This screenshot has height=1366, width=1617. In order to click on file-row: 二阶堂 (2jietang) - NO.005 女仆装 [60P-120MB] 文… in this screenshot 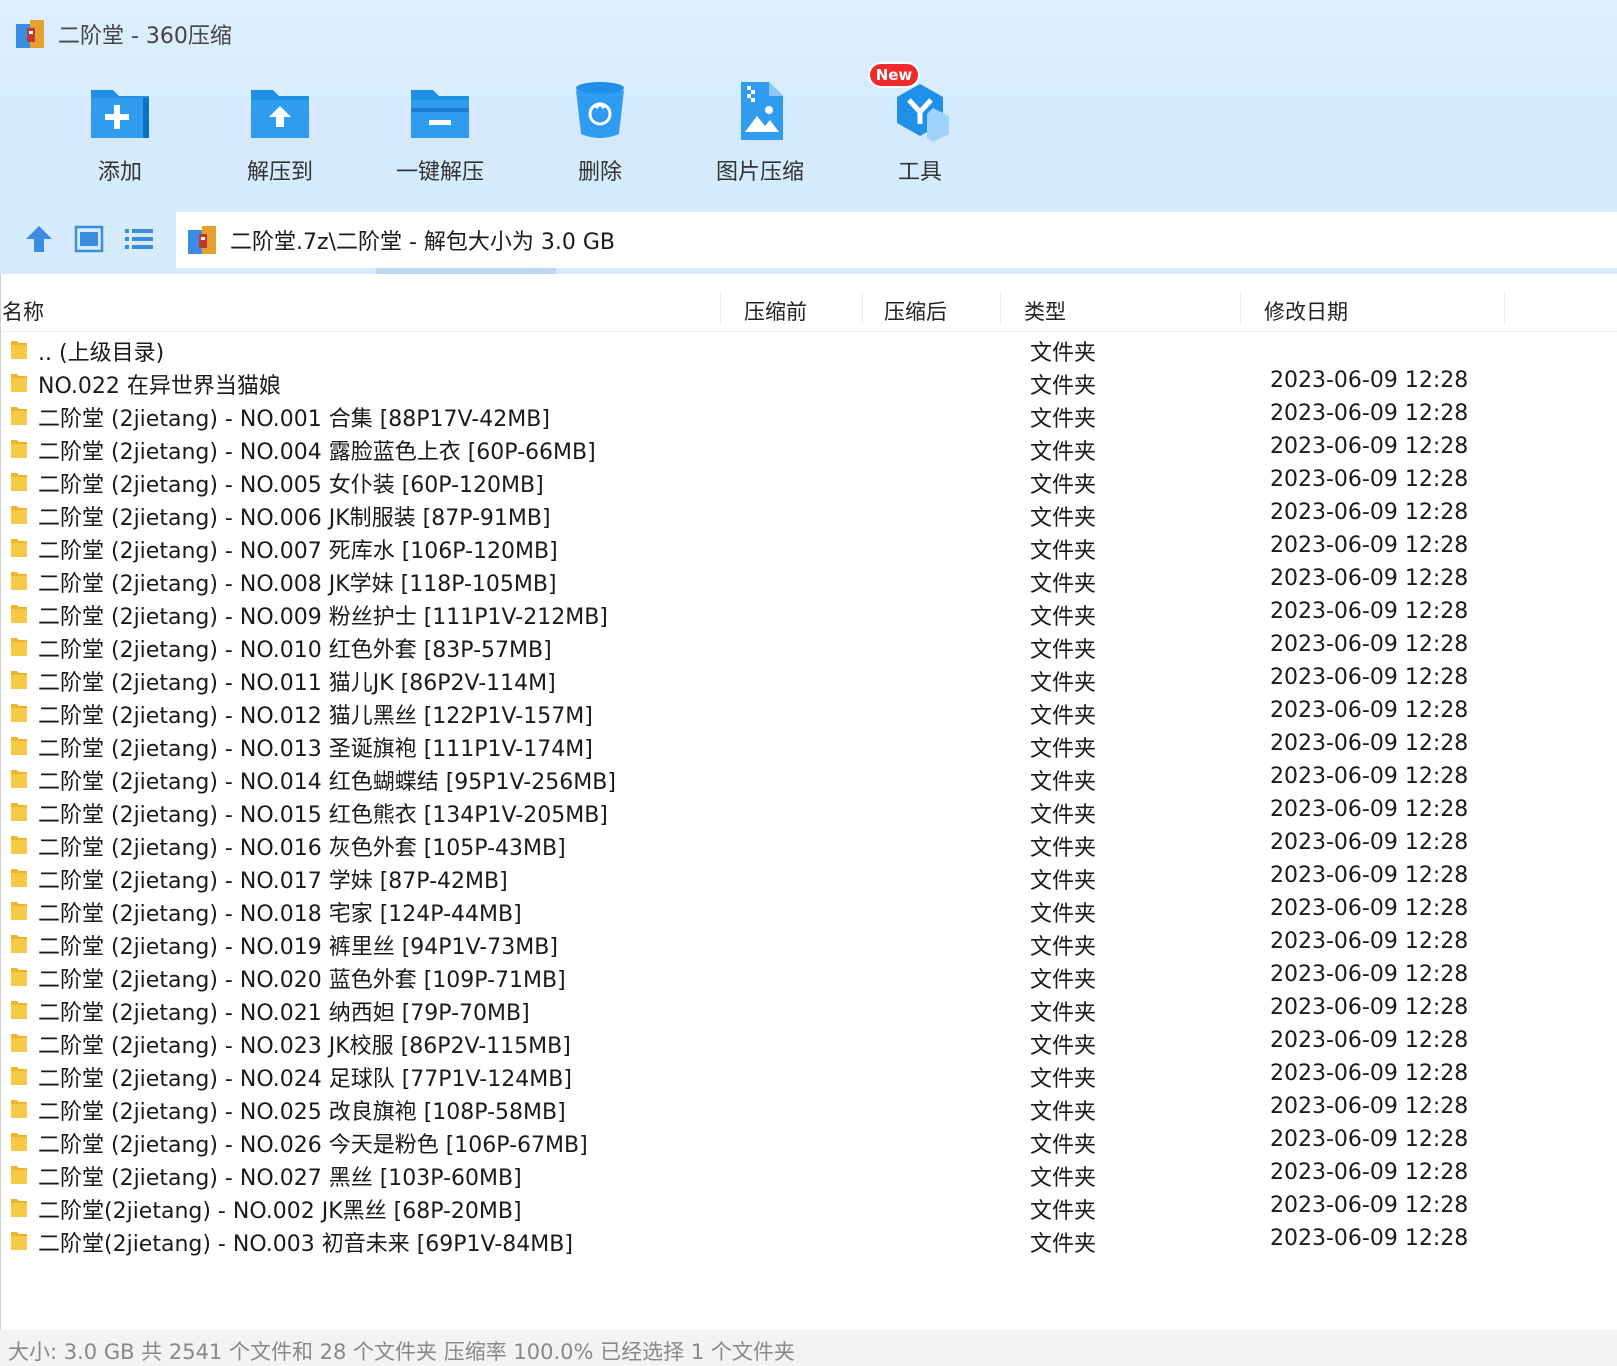, I will do `click(808, 481)`.